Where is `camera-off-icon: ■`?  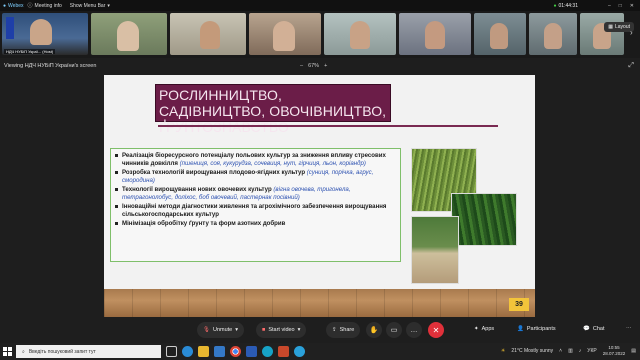 camera-off-icon: ■ is located at coordinates (264, 330).